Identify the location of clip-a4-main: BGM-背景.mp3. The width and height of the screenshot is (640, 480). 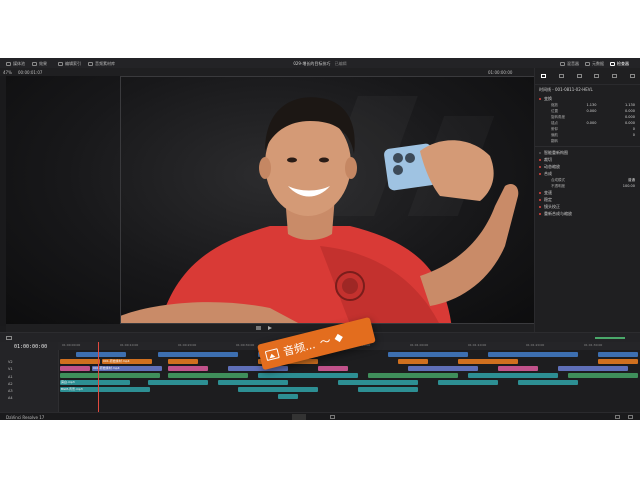
(105, 389).